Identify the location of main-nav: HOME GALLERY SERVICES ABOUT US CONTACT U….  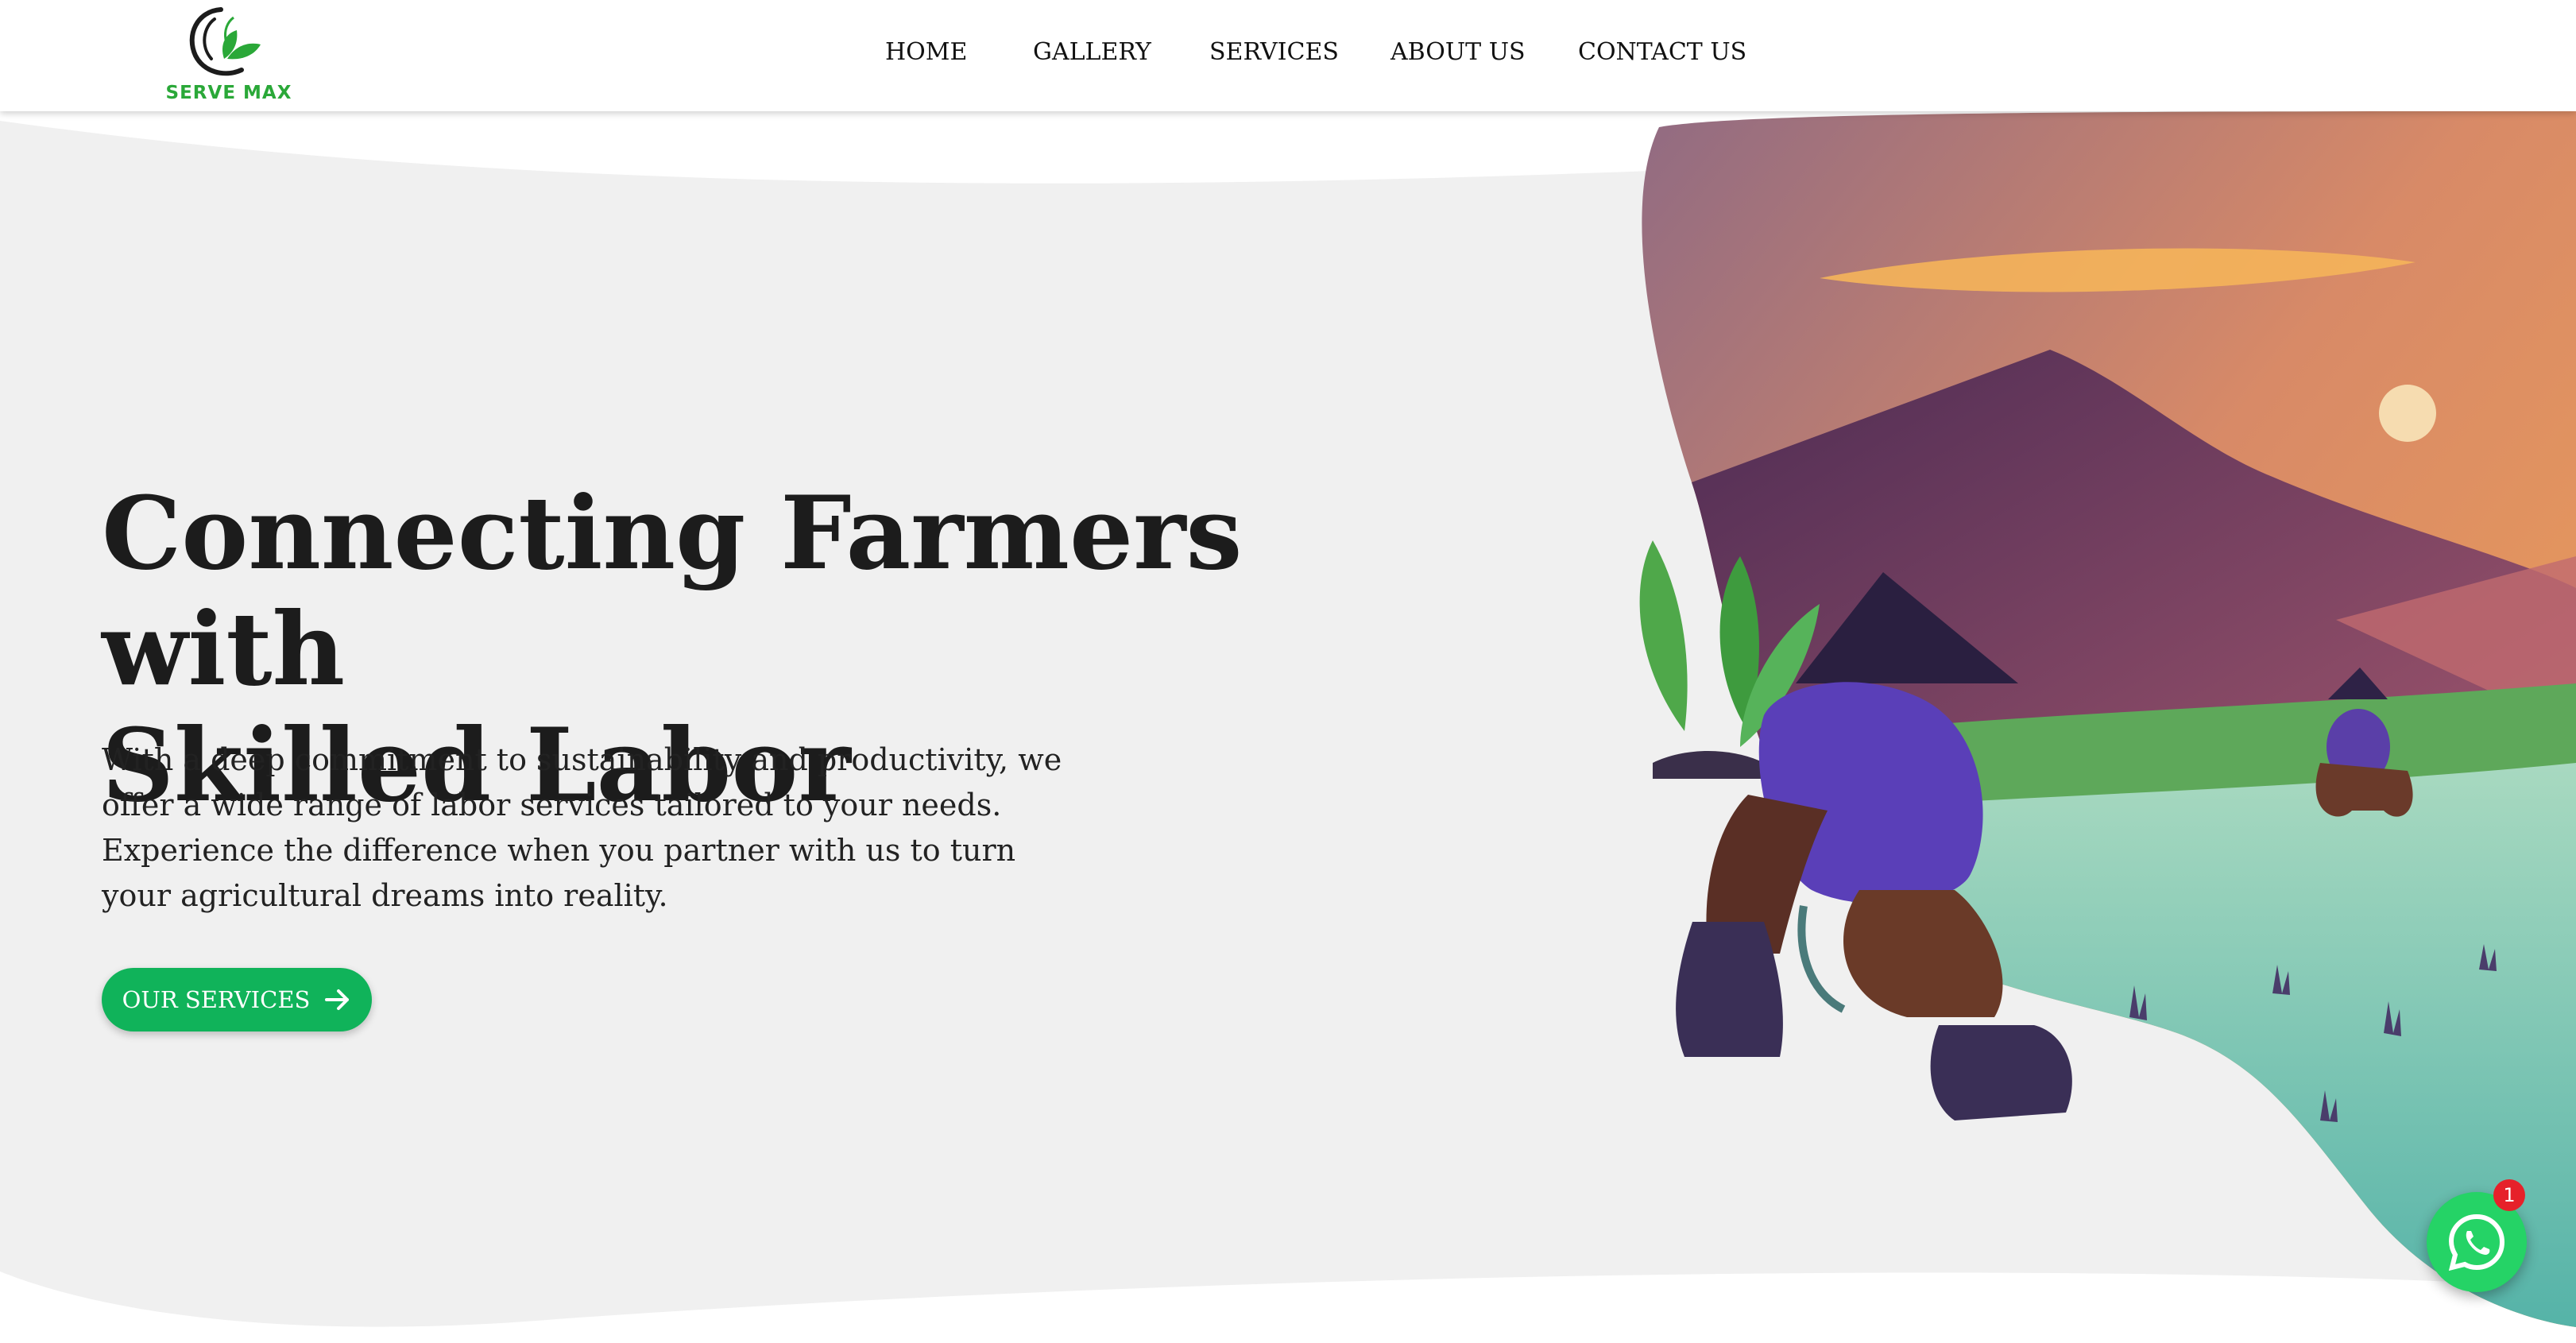
(1288, 55).